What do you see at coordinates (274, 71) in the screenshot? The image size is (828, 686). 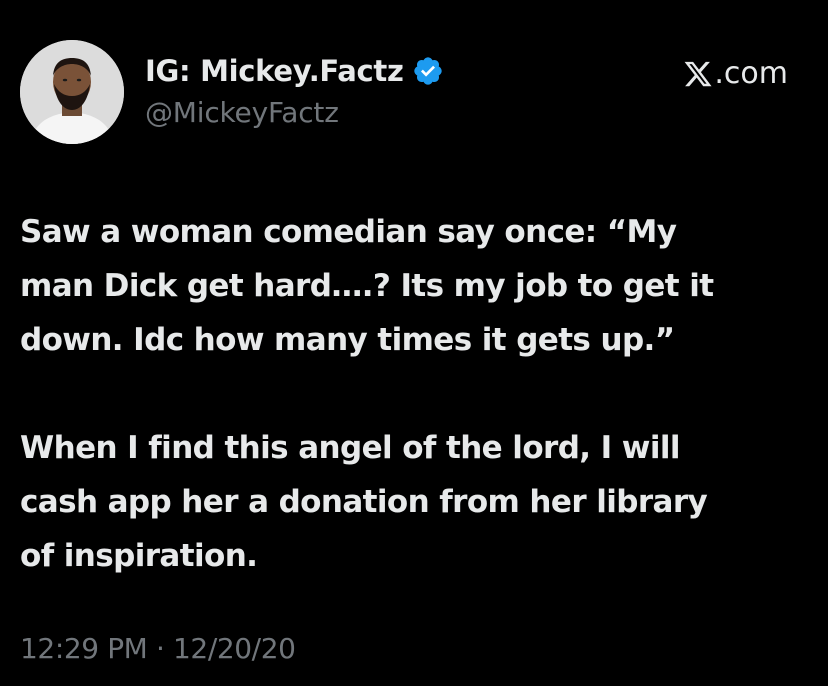 I see `display-name: IG: Mickey.Factz` at bounding box center [274, 71].